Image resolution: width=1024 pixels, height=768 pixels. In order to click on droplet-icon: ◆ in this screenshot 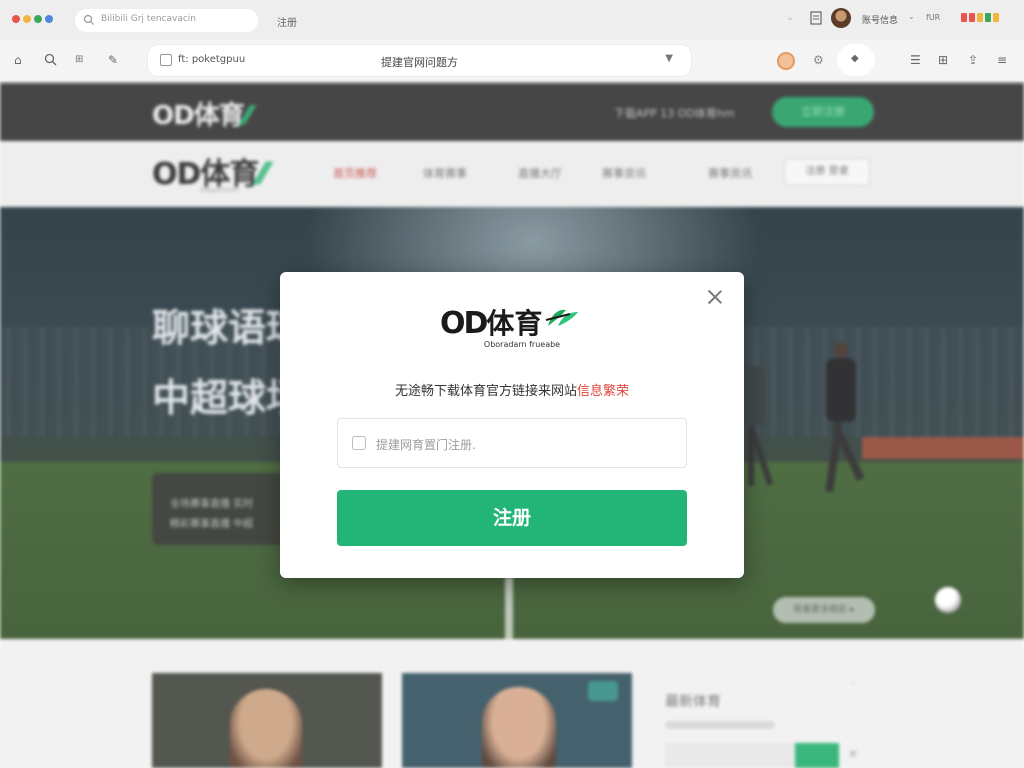, I will do `click(855, 58)`.